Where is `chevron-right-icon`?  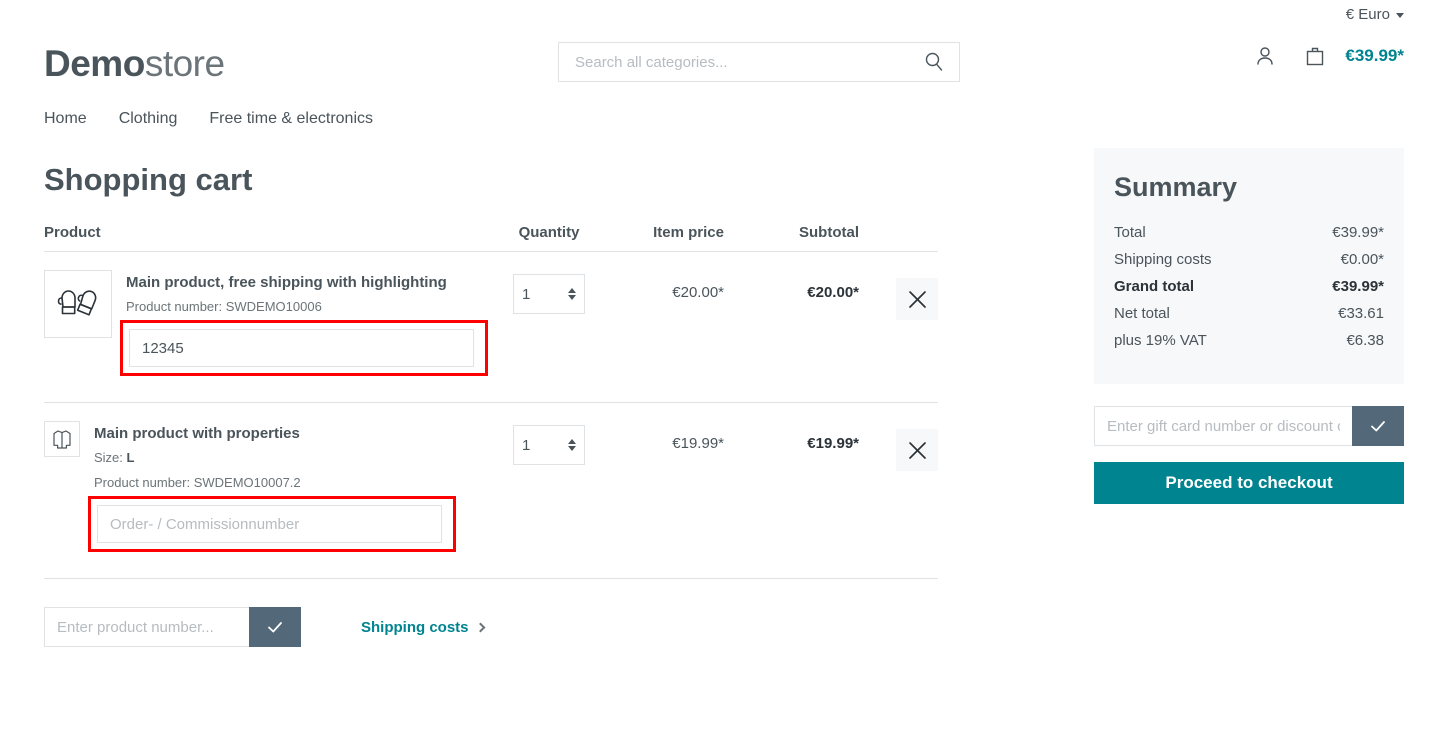
chevron-right-icon is located at coordinates (480, 627).